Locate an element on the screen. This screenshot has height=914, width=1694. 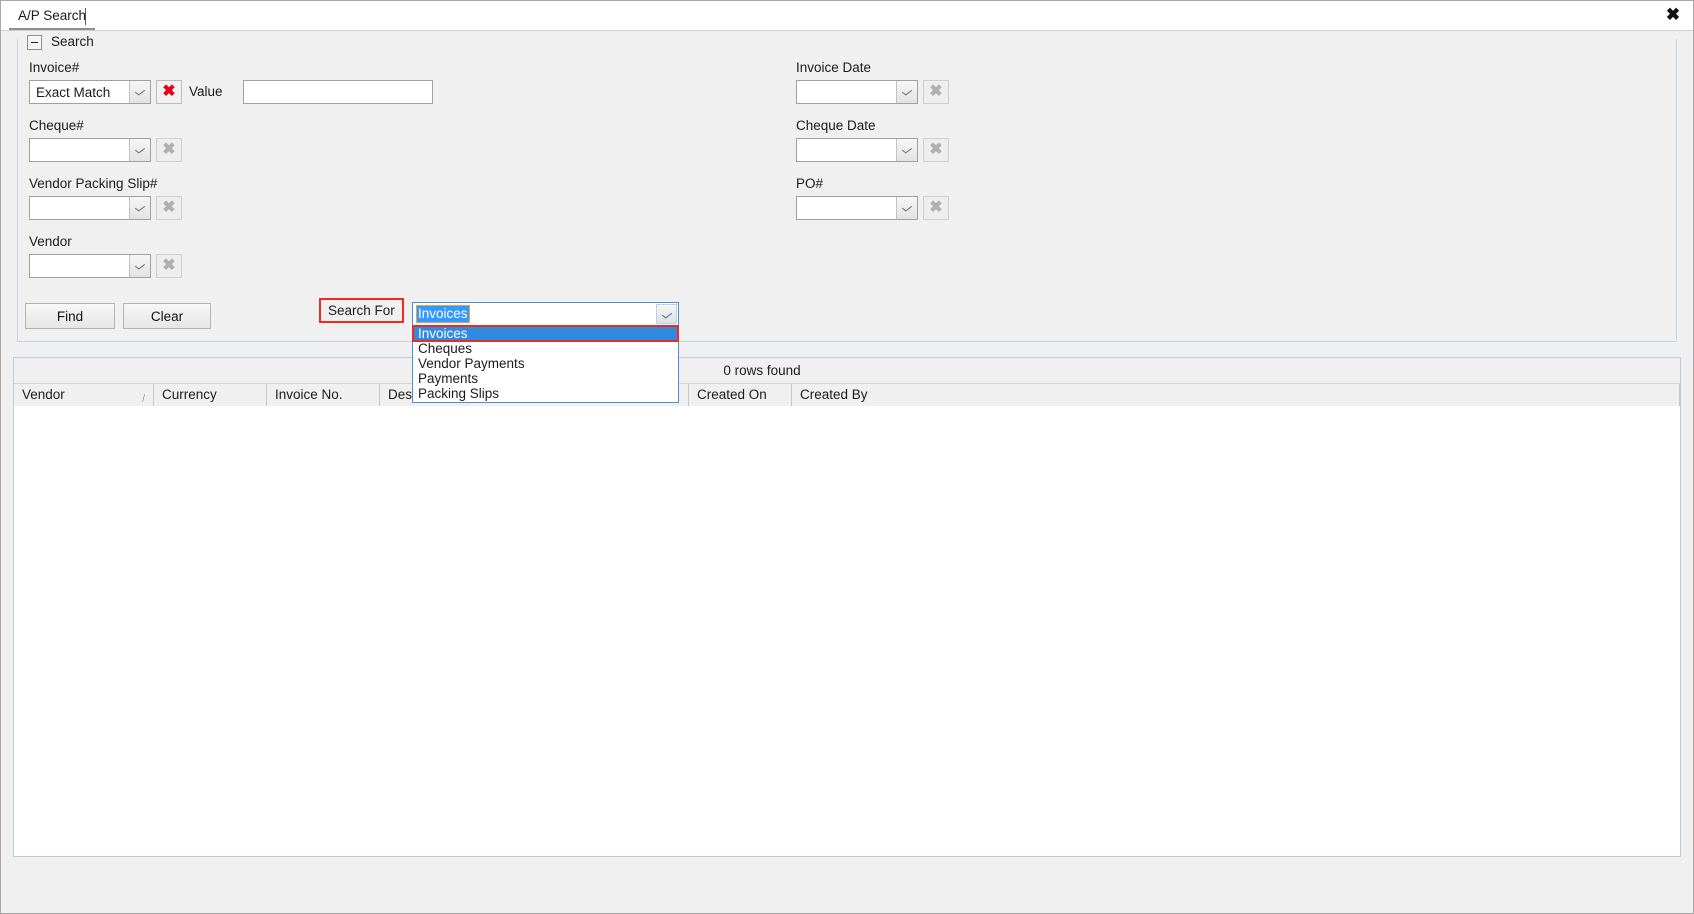
groupbox-title: Search is located at coordinates (72, 41).